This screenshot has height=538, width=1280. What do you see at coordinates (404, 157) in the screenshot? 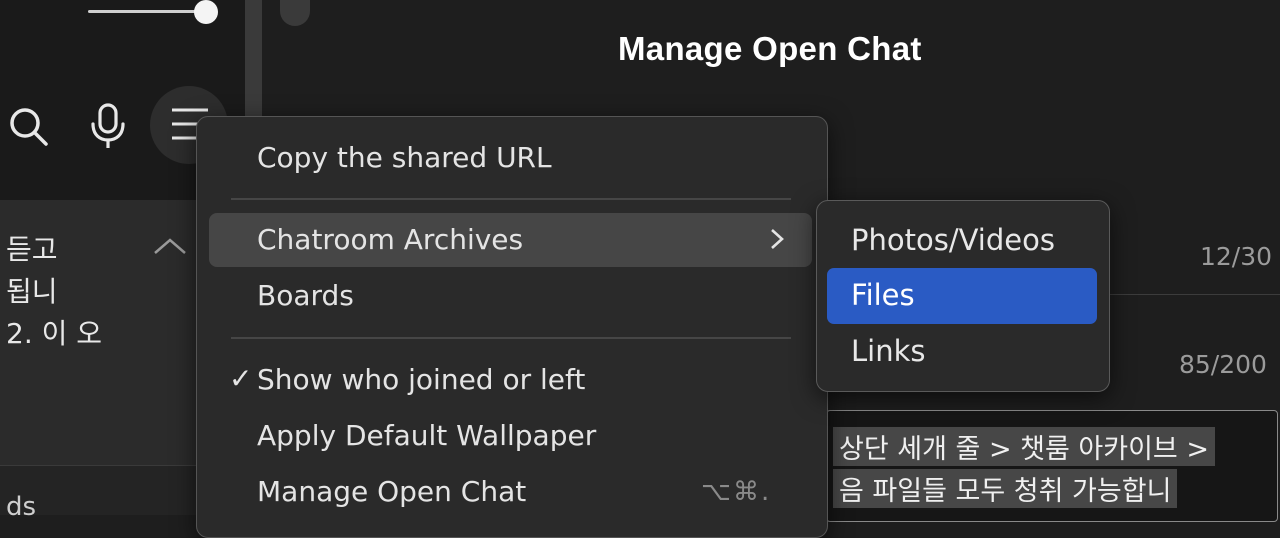
I see `menu-item-label: Copy the shared URL` at bounding box center [404, 157].